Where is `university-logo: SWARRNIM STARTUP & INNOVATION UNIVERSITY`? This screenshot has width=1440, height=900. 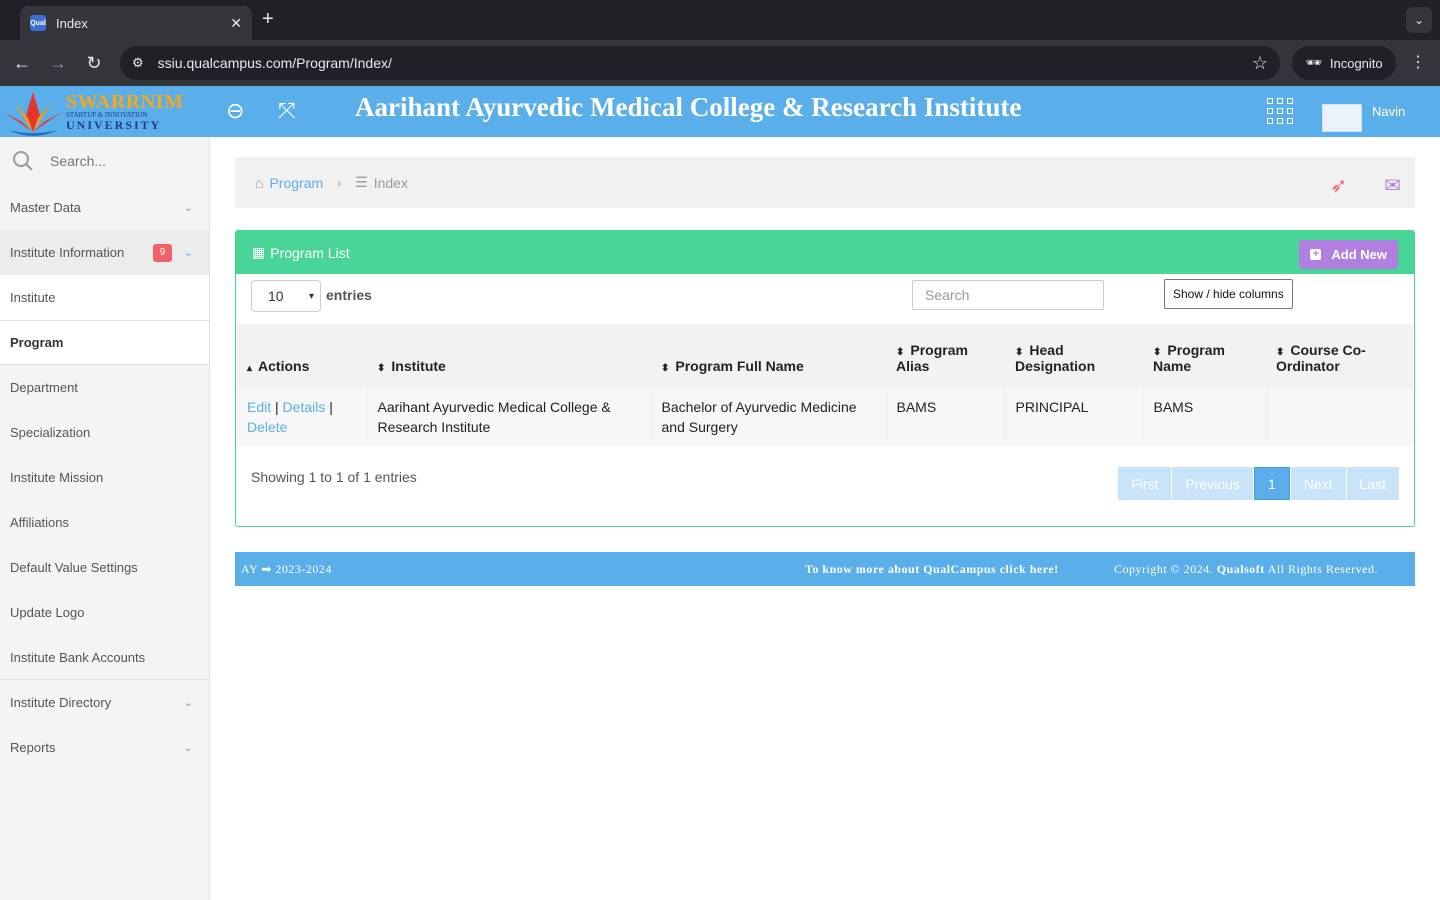
university-logo: SWARRNIM STARTUP & INNOVATION UNIVERSITY is located at coordinates (92, 111).